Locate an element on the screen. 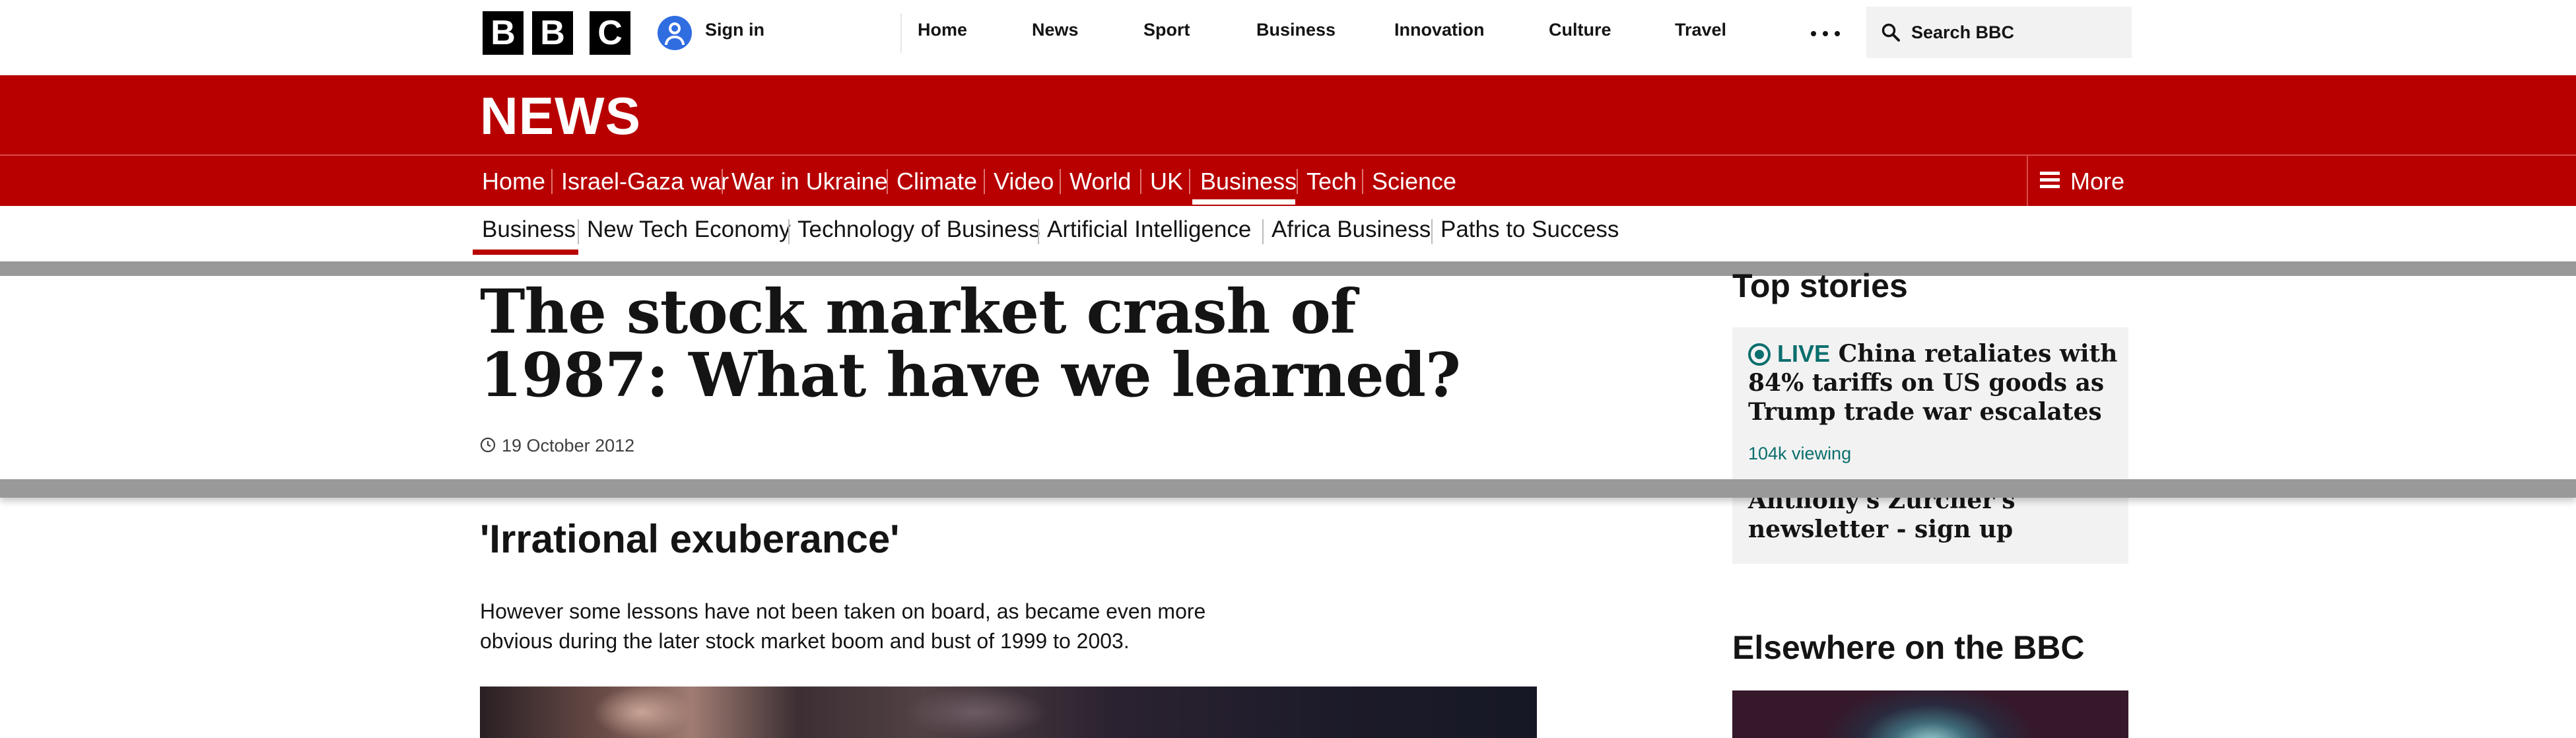 The width and height of the screenshot is (2576, 738). global-nav-innovation: Innovation is located at coordinates (1439, 30).